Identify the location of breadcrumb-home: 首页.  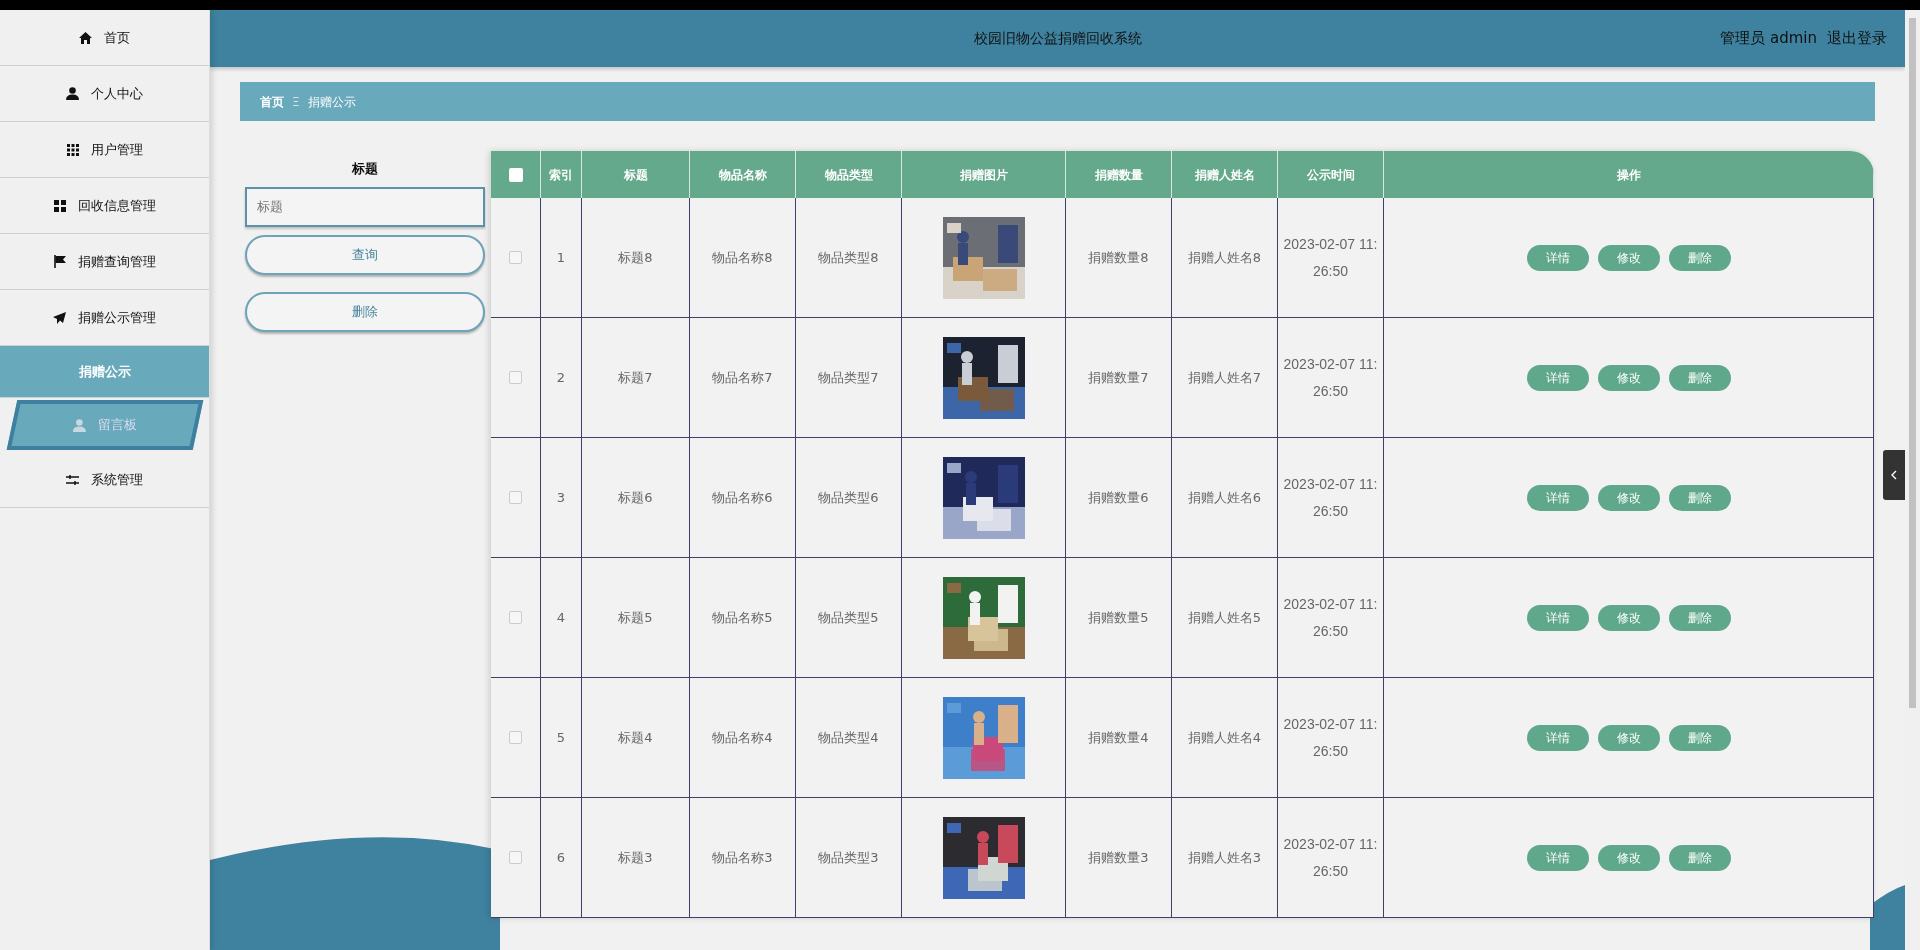
(272, 101).